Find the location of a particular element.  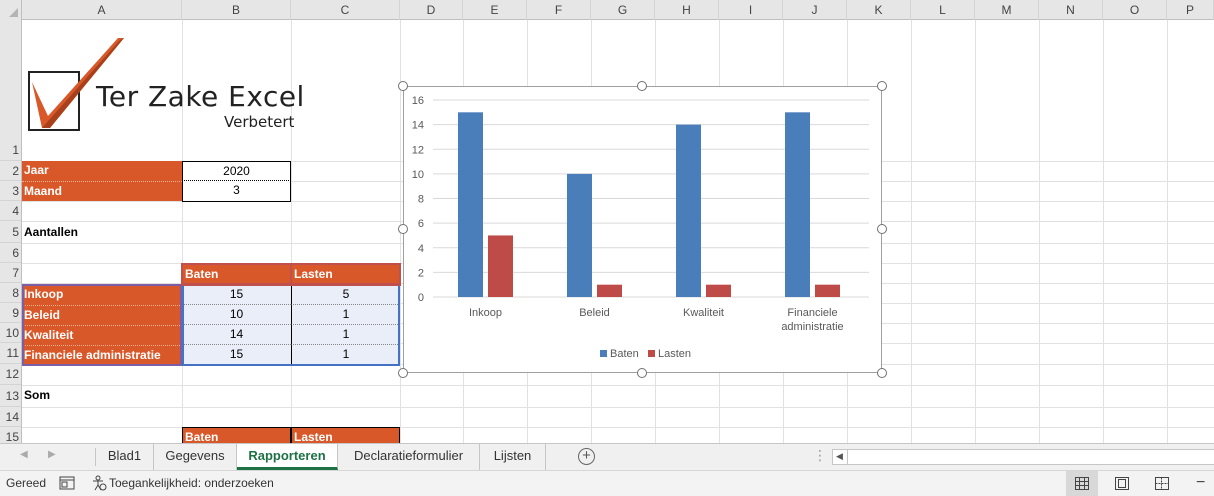

add-sheet-icon: + is located at coordinates (586, 456).